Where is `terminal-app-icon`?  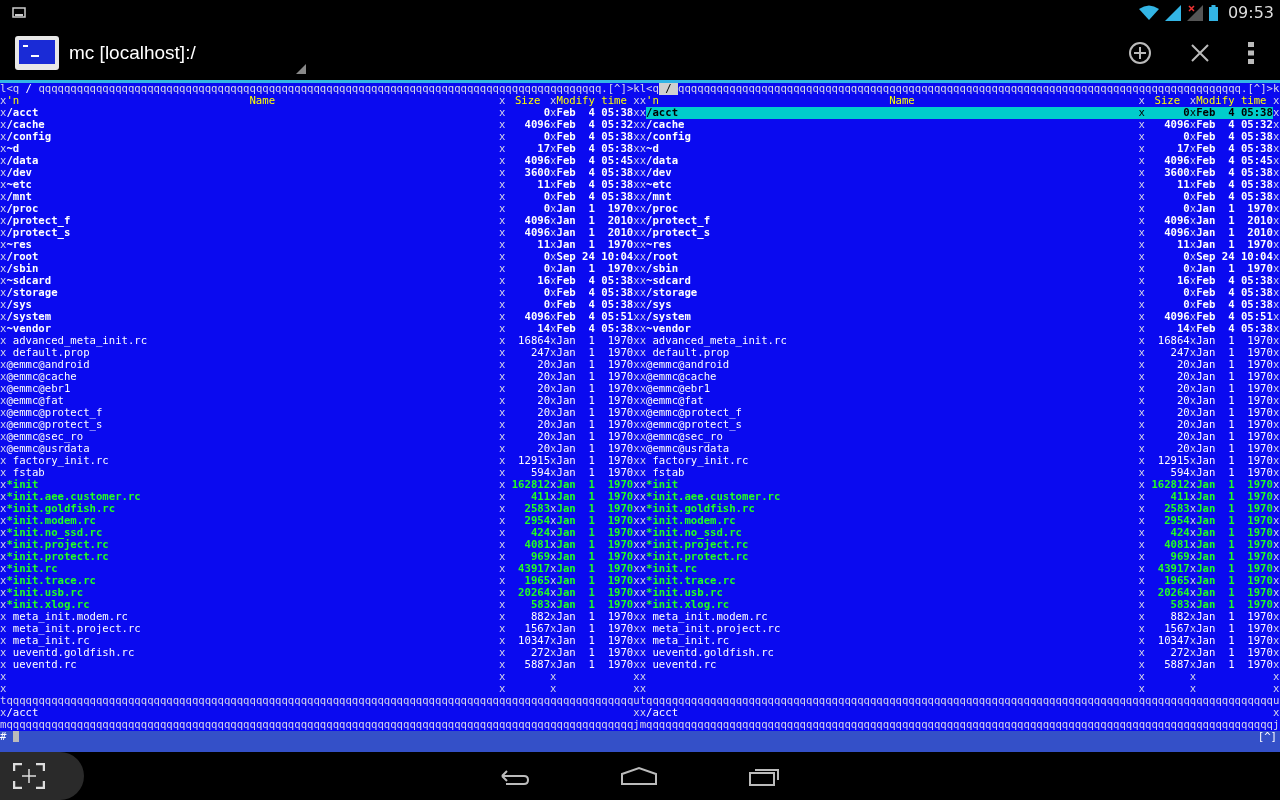
terminal-app-icon is located at coordinates (37, 52).